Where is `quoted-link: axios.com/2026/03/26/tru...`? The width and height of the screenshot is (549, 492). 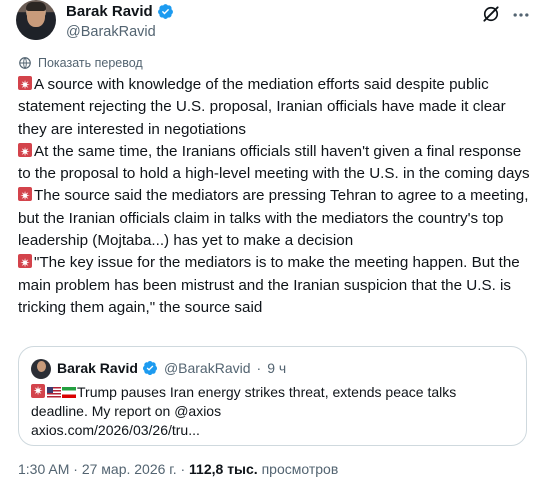
quoted-link: axios.com/2026/03/26/tru... is located at coordinates (115, 430).